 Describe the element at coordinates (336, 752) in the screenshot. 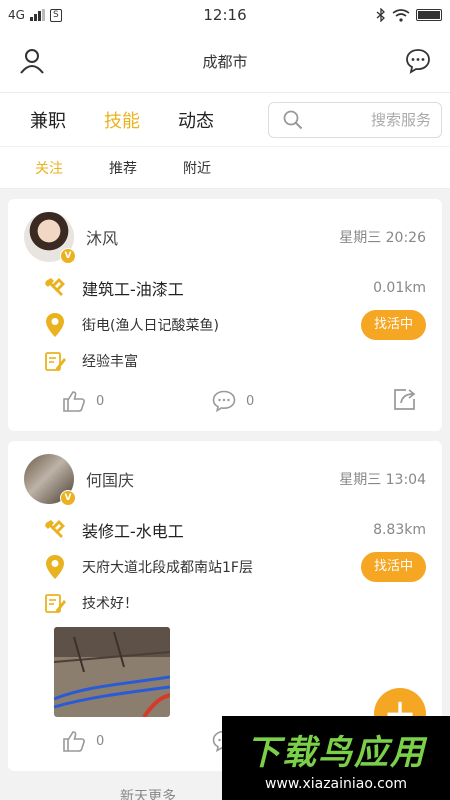

I see `watermark-title: 下载鸟应用` at that location.